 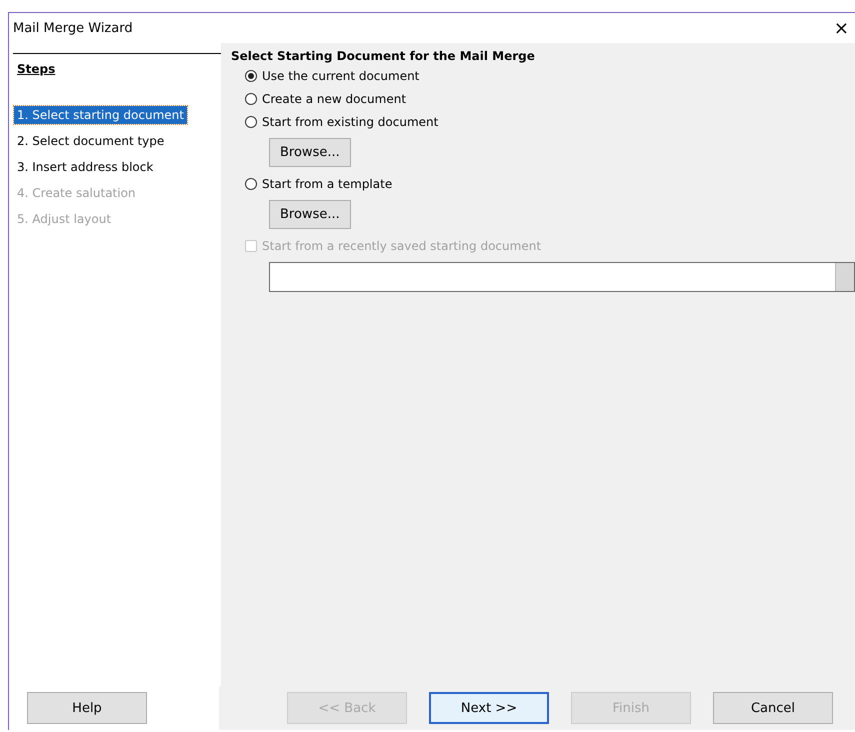 I want to click on step-item: 3. Insert address block, so click(x=85, y=167).